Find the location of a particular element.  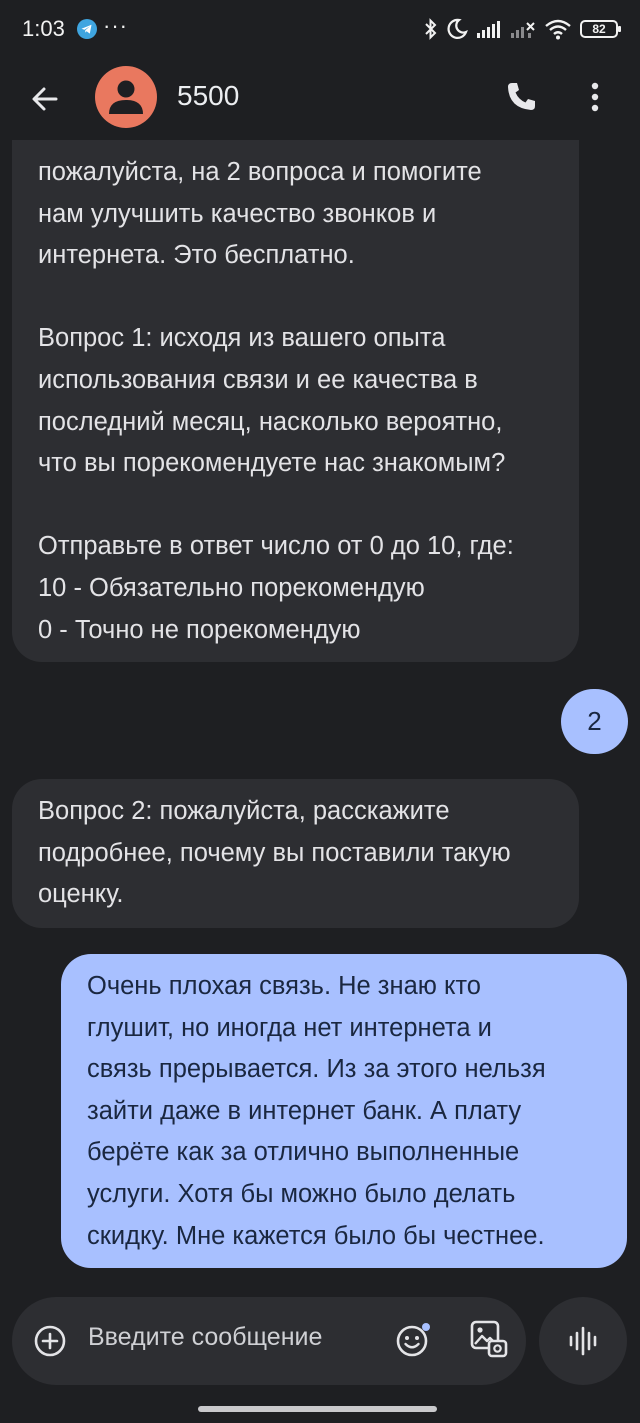

contact-avatar is located at coordinates (126, 97).